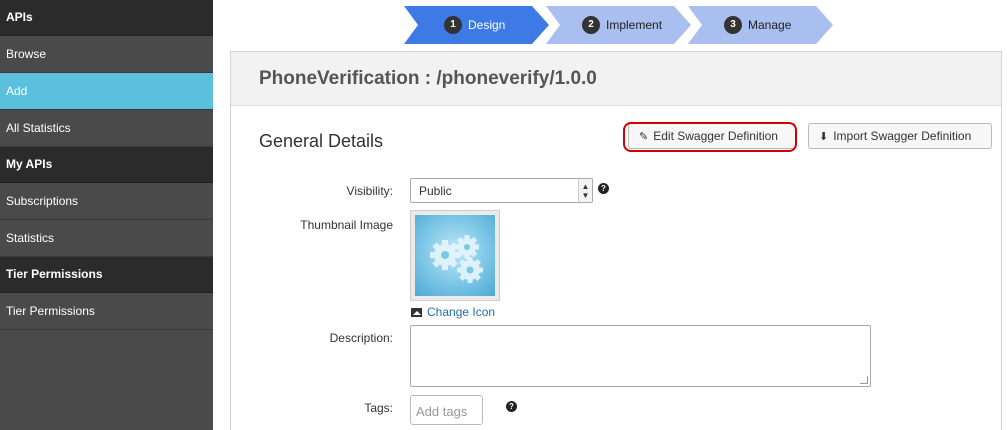  I want to click on wizard-steps: 1 Design 2 Implement 3 Manage, so click(619, 25).